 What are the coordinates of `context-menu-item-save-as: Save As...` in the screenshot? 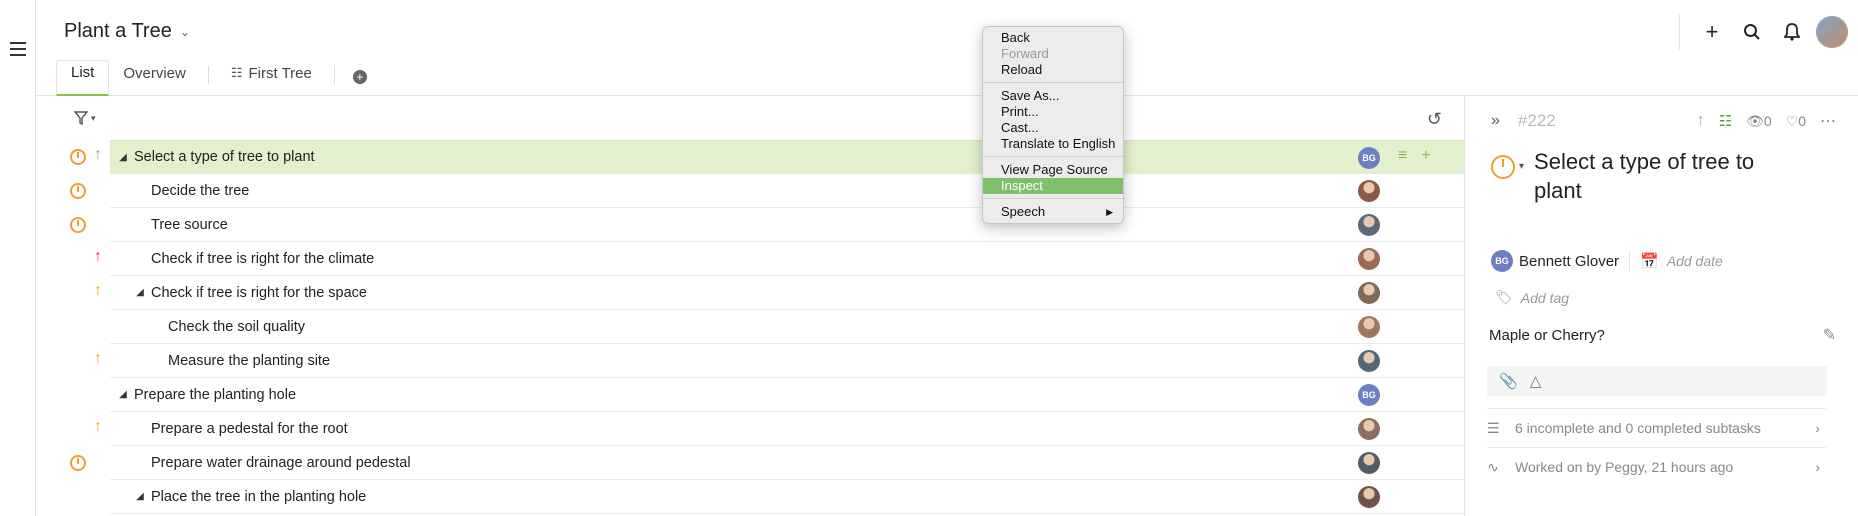 It's located at (1053, 96).